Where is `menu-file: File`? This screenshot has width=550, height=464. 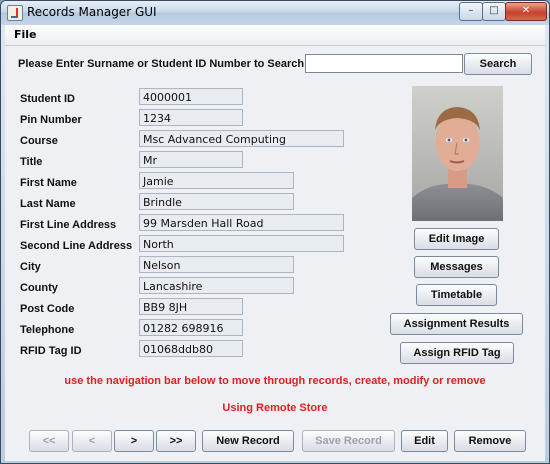
menu-file: File is located at coordinates (25, 34).